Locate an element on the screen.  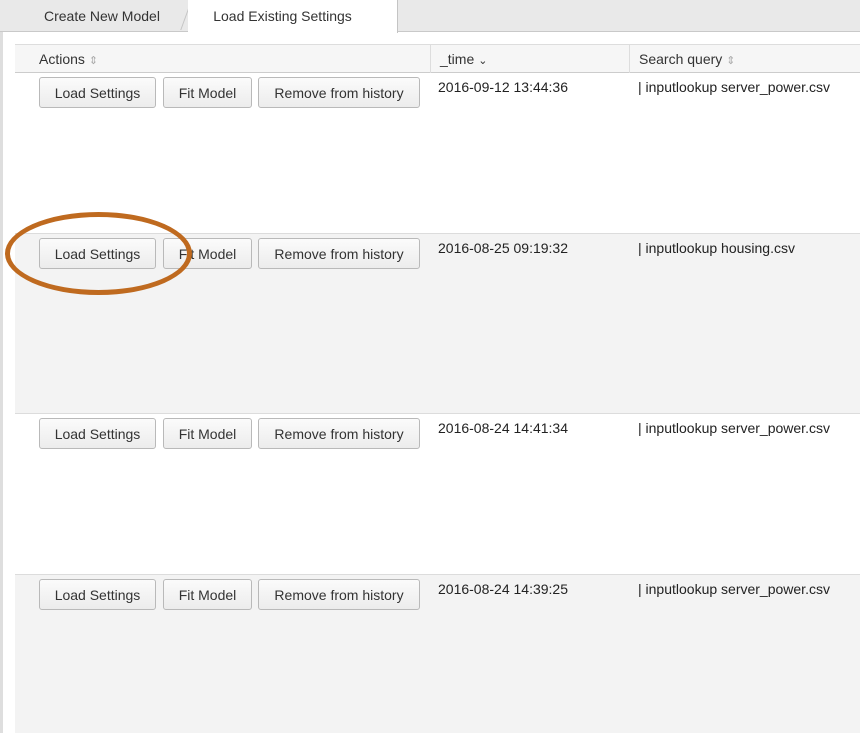
time-cell: 2016-08-24 14:39:25 is located at coordinates (503, 589).